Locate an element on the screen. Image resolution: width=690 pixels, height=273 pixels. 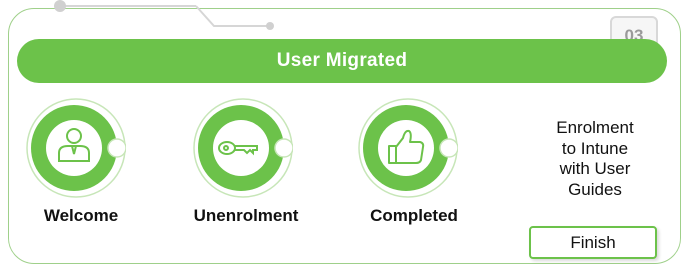
key-icon is located at coordinates (243, 148).